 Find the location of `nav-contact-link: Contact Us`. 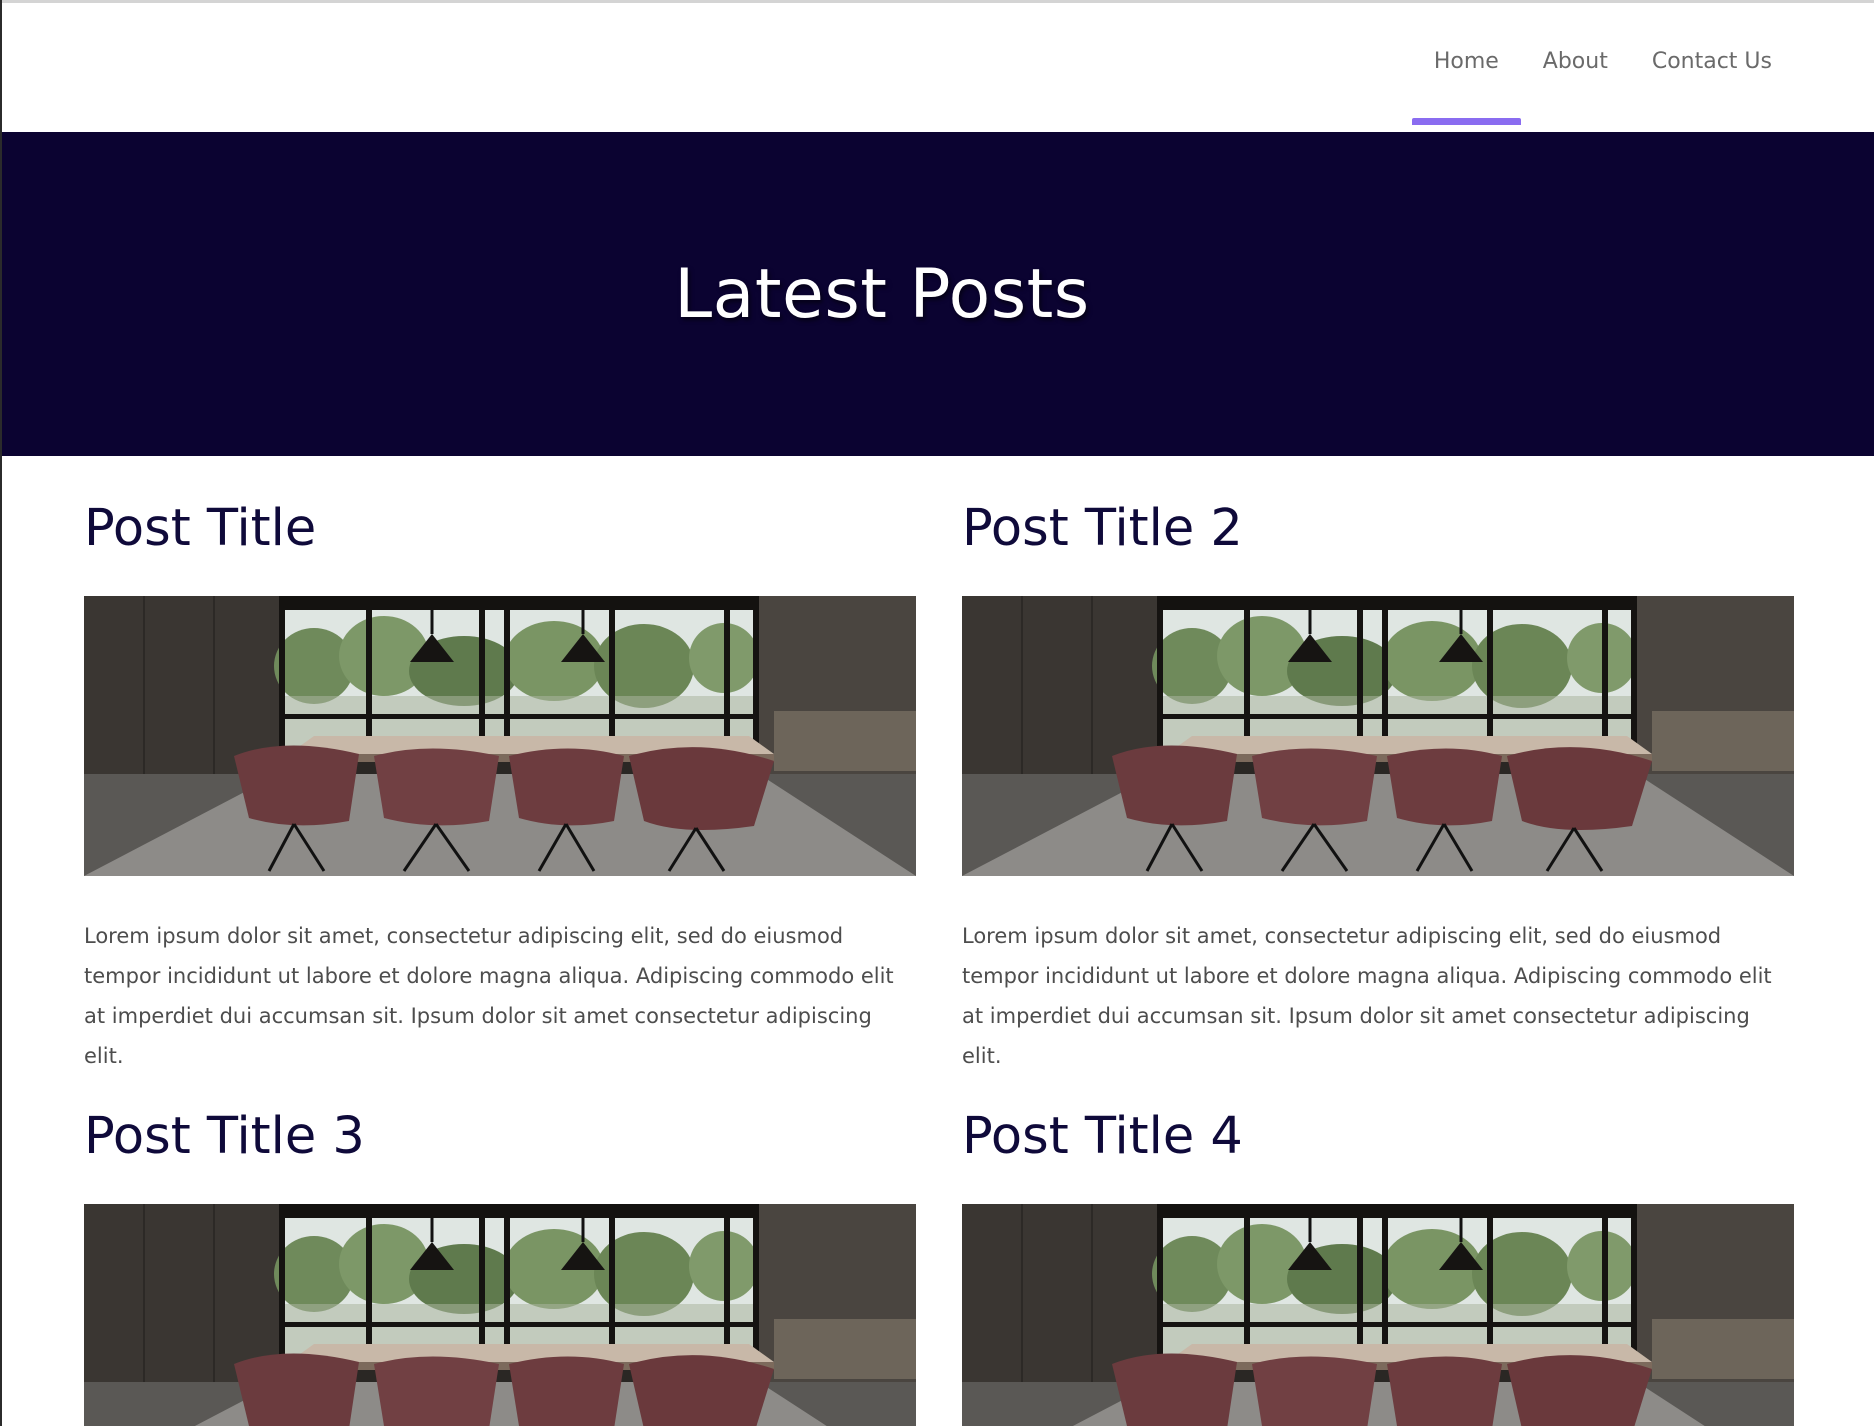

nav-contact-link: Contact Us is located at coordinates (1712, 61).